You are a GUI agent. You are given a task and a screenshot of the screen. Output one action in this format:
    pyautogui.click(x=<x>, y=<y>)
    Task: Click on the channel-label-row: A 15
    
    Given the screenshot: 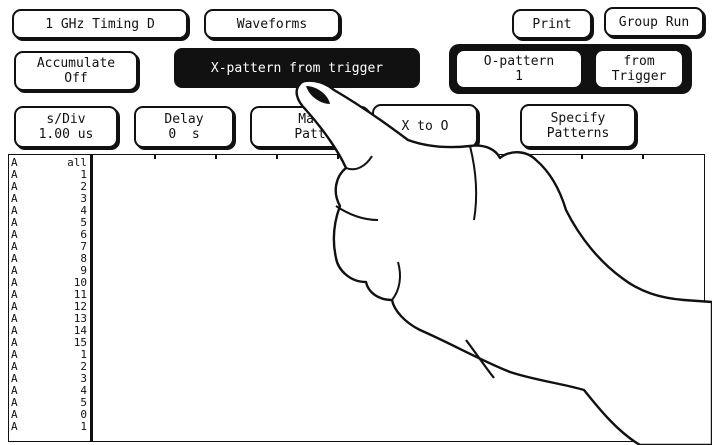 What is the action you would take?
    pyautogui.click(x=50, y=343)
    